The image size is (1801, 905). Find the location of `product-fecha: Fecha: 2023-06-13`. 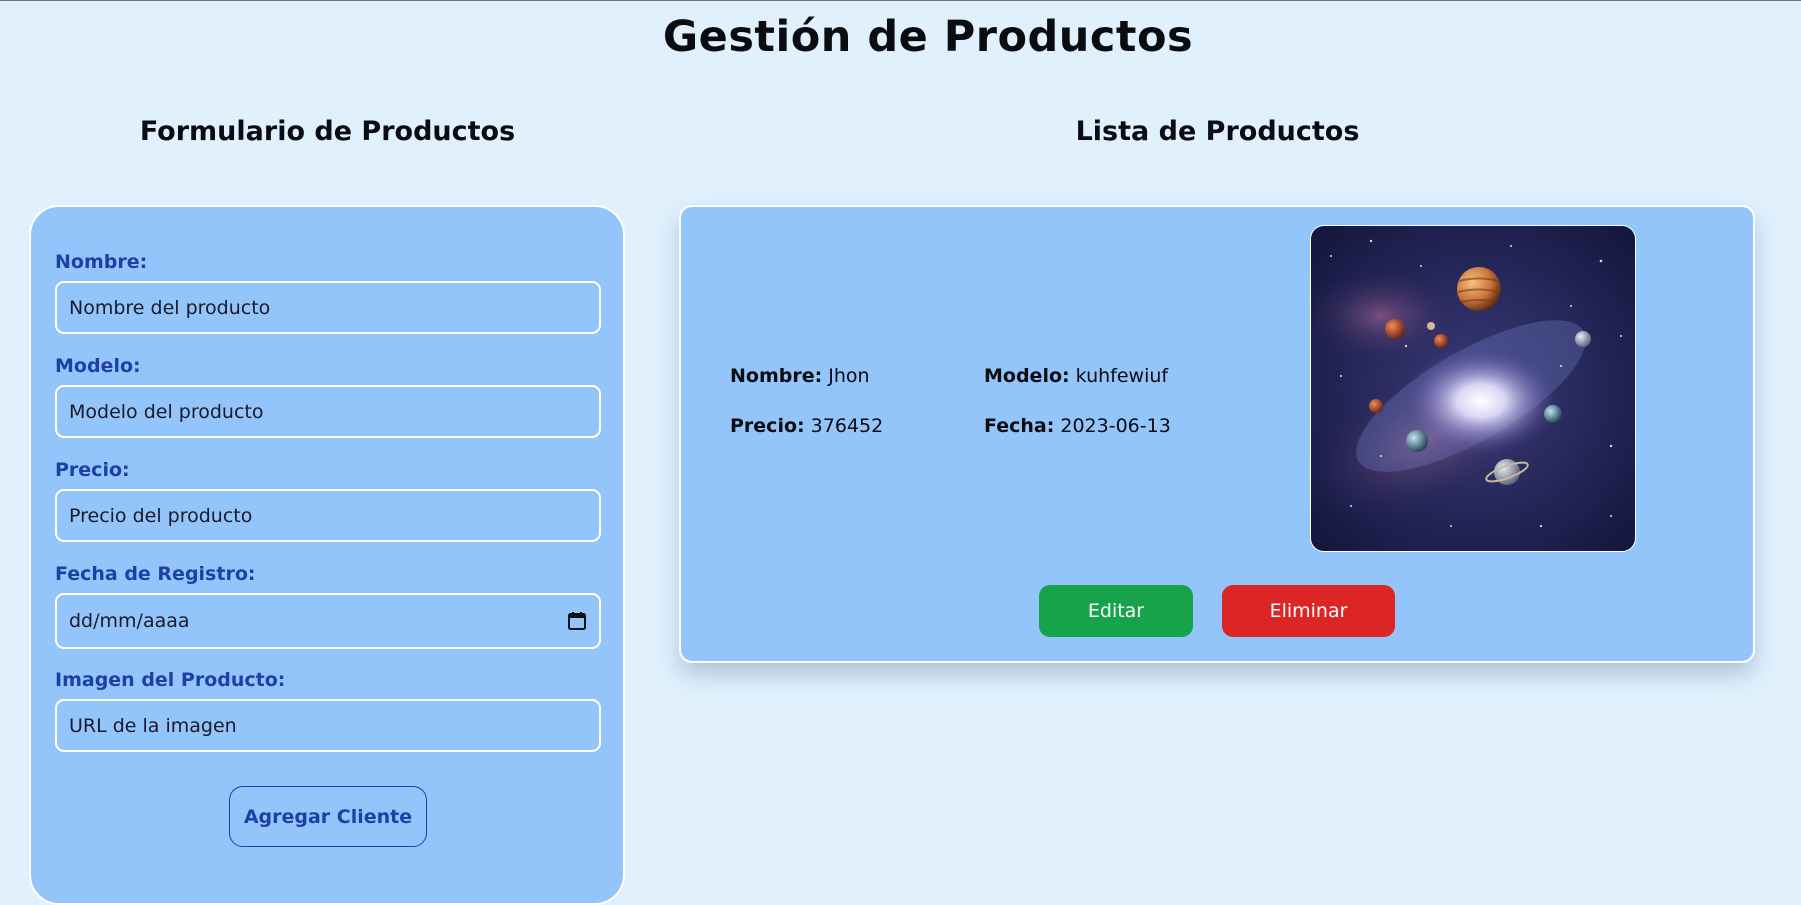

product-fecha: Fecha: 2023-06-13 is located at coordinates (1077, 426).